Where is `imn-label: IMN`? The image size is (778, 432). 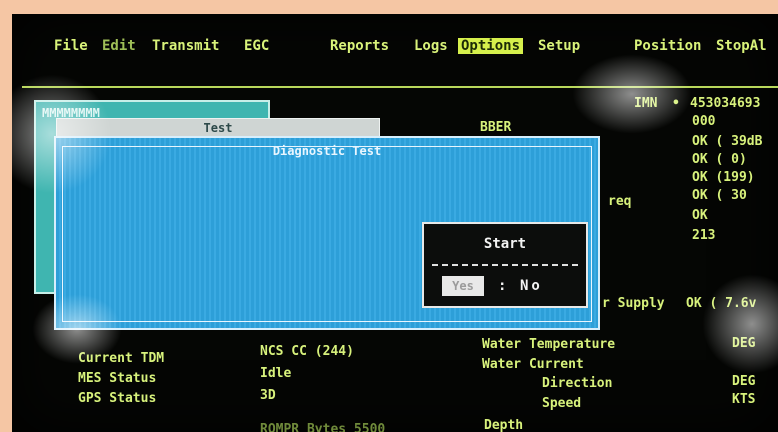
imn-label: IMN is located at coordinates (646, 103).